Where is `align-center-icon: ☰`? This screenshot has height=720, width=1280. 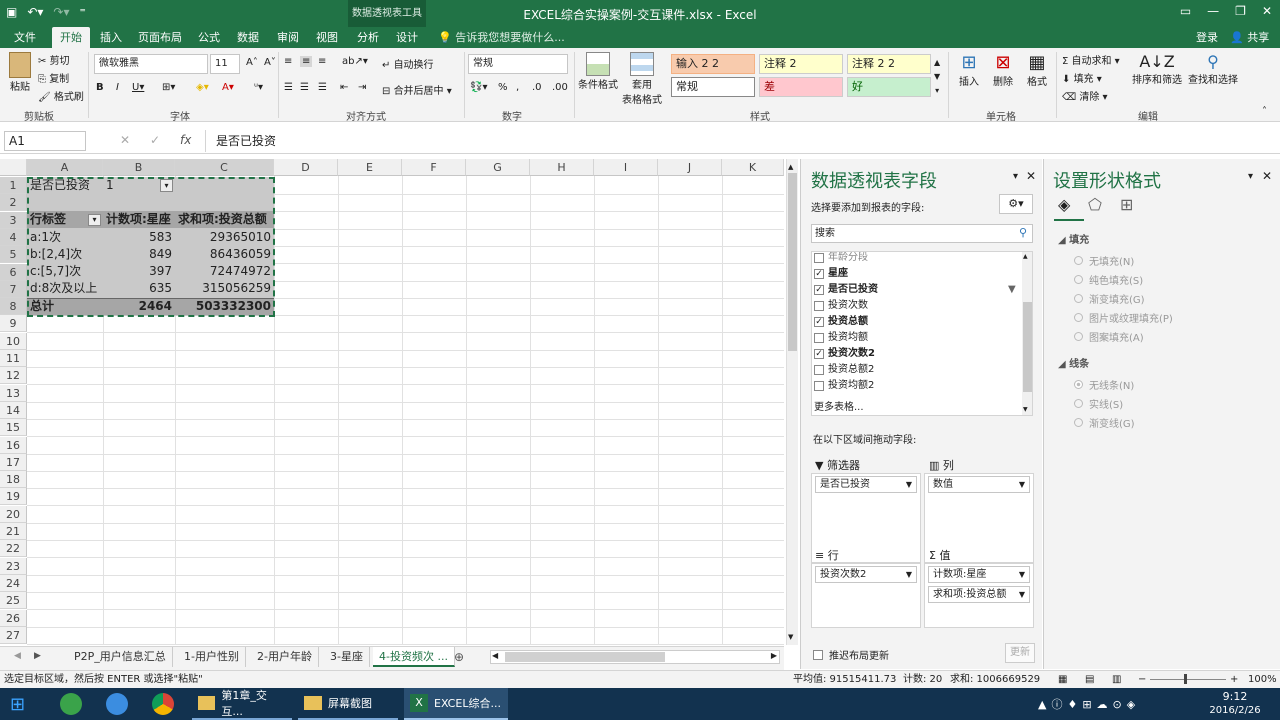
align-center-icon: ☰ is located at coordinates (304, 87).